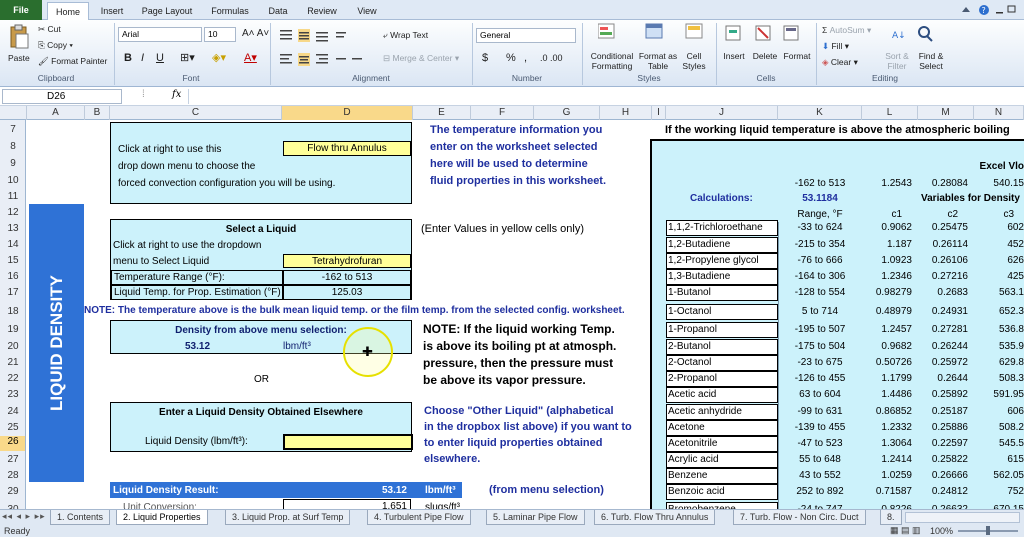 The height and width of the screenshot is (537, 1024). I want to click on col-header: C, so click(196, 113).